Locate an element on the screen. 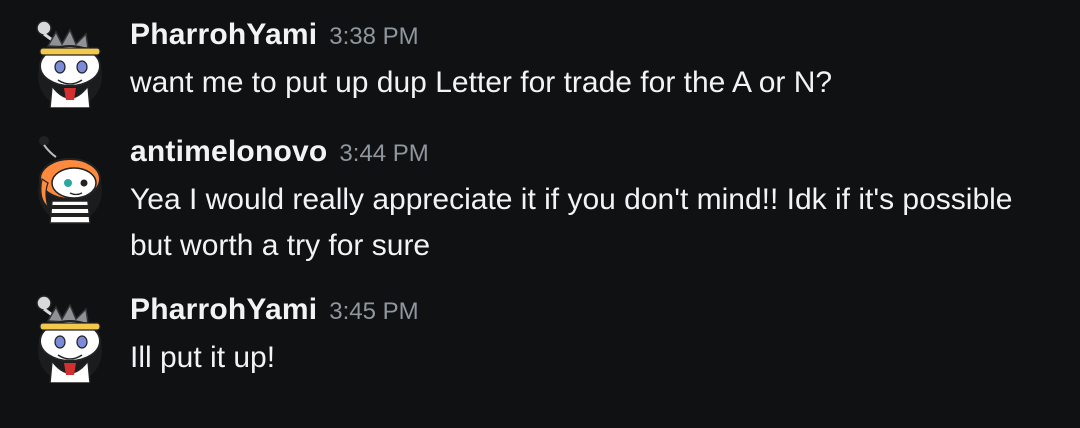 The height and width of the screenshot is (428, 1080). timestamp: 3:38 PM is located at coordinates (374, 36).